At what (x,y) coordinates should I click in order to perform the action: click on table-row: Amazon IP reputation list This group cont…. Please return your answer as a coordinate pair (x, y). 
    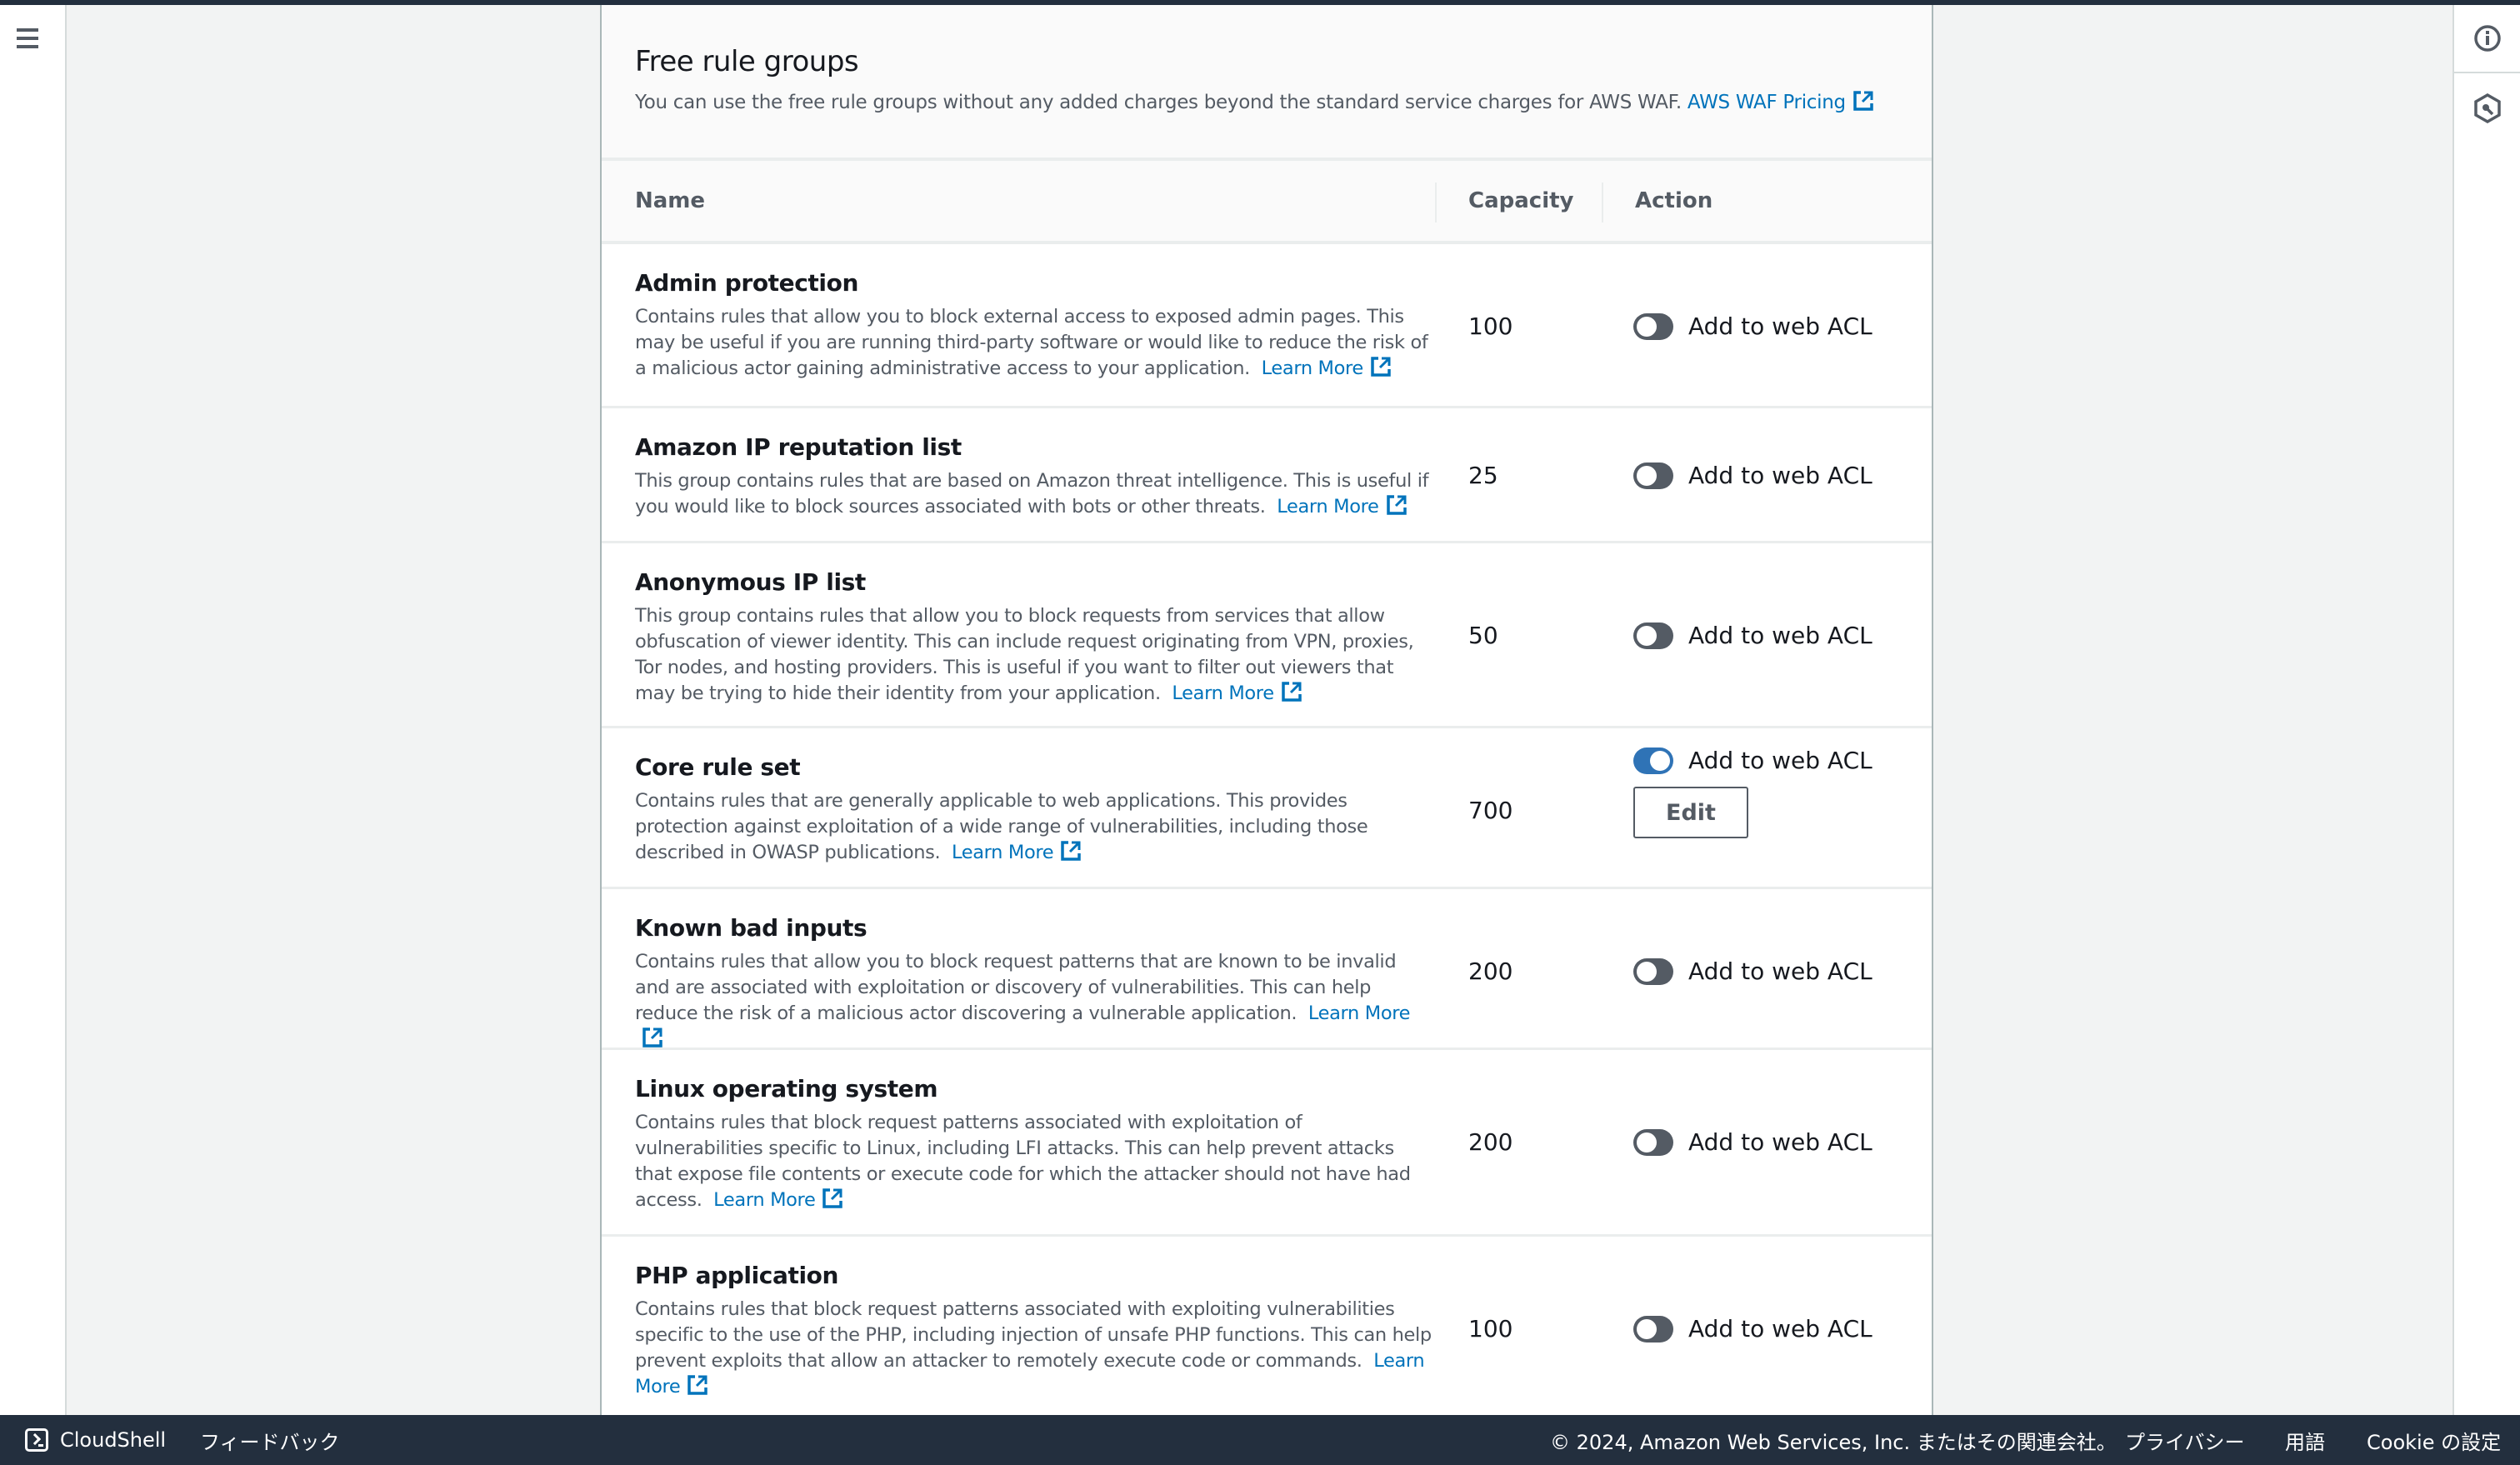
    Looking at the image, I should click on (1267, 476).